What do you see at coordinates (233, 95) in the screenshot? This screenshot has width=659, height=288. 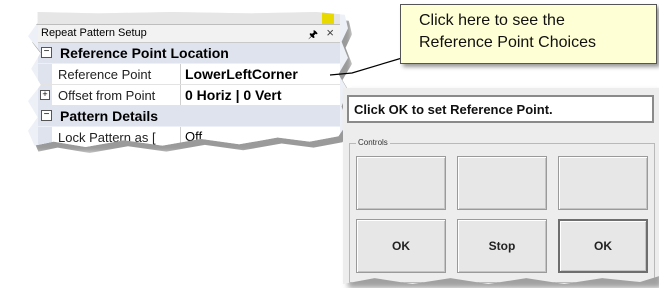 I see `offset-value: 0 Horiz | 0 Vert` at bounding box center [233, 95].